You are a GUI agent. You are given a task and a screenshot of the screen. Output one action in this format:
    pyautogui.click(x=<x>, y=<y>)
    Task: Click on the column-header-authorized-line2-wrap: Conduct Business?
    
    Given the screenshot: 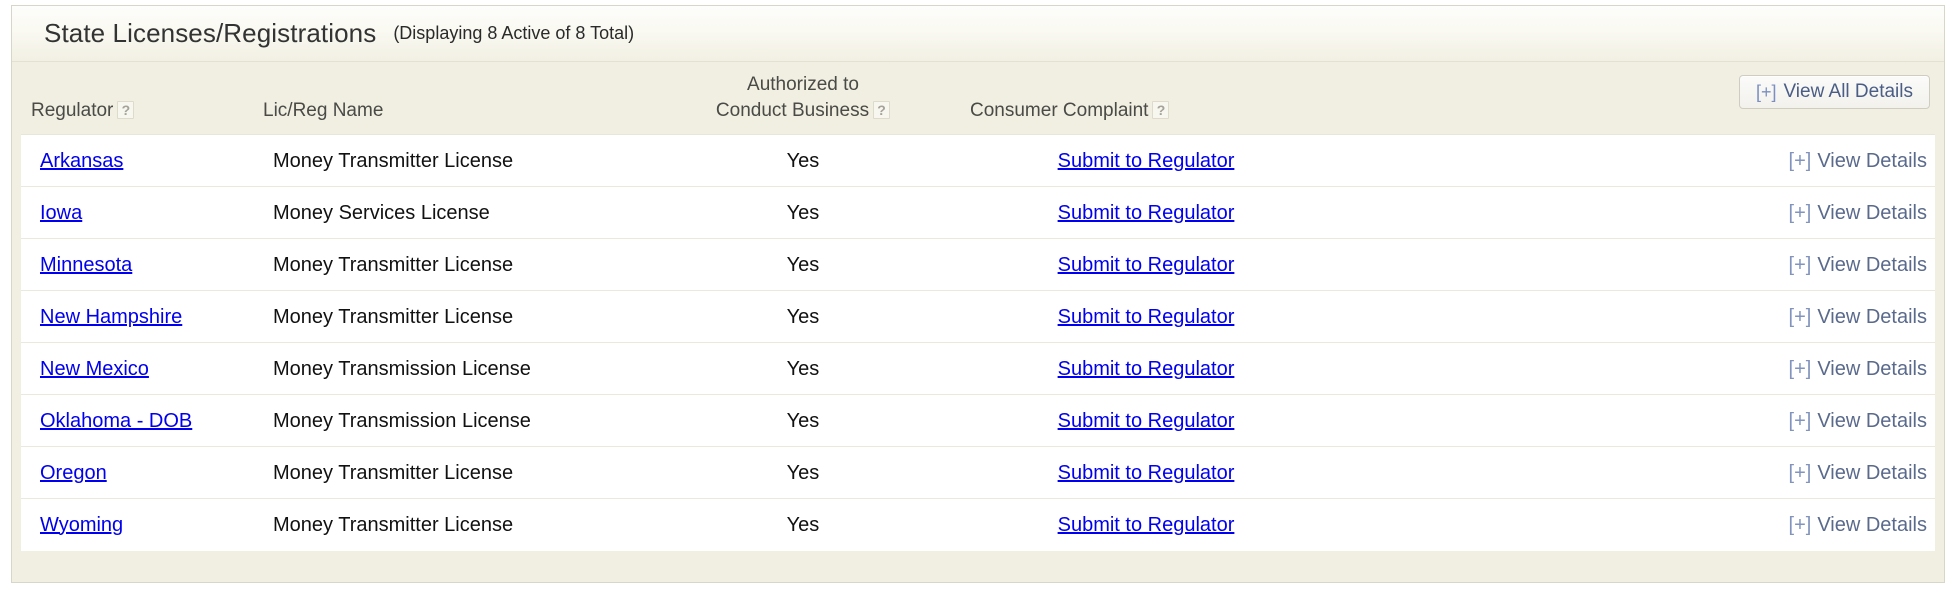 What is the action you would take?
    pyautogui.click(x=803, y=111)
    